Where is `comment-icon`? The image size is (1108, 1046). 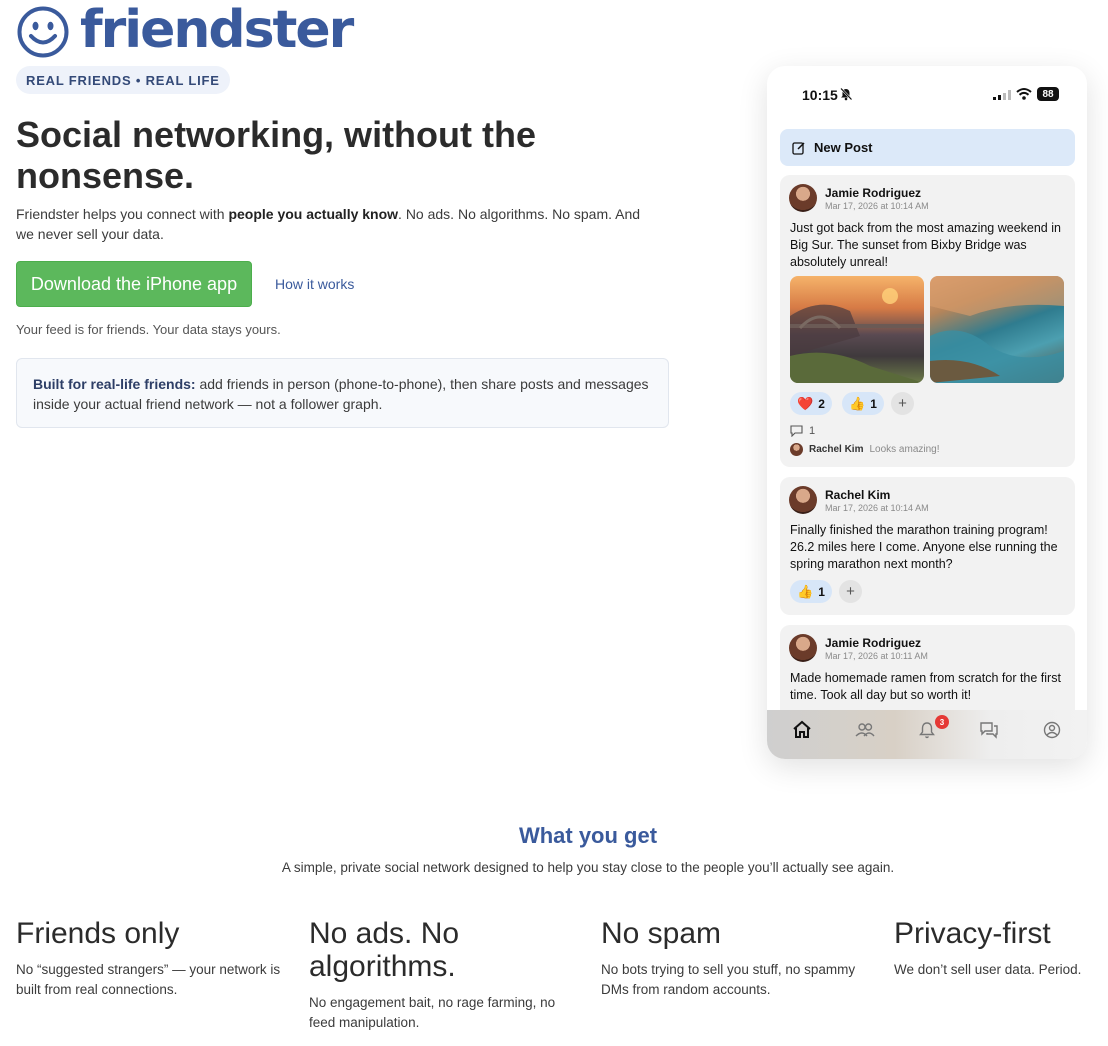 comment-icon is located at coordinates (796, 431).